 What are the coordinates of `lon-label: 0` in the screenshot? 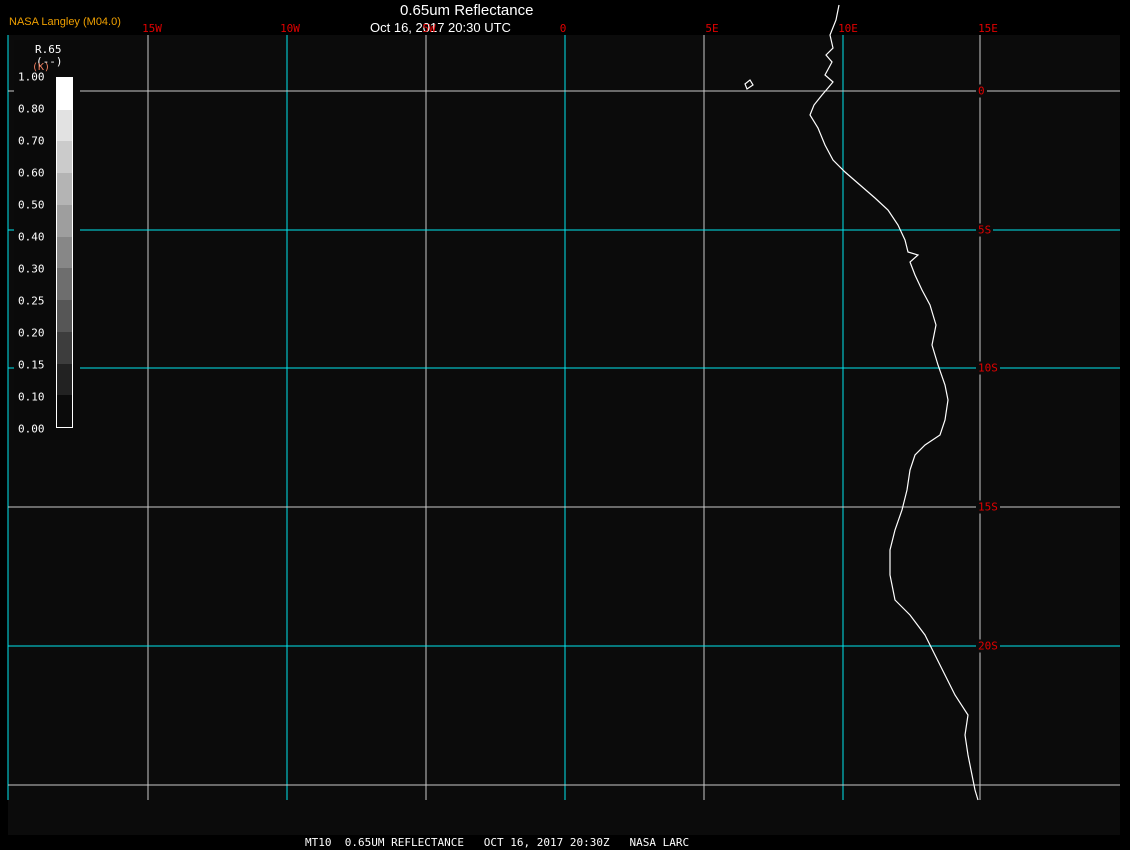 It's located at (563, 28).